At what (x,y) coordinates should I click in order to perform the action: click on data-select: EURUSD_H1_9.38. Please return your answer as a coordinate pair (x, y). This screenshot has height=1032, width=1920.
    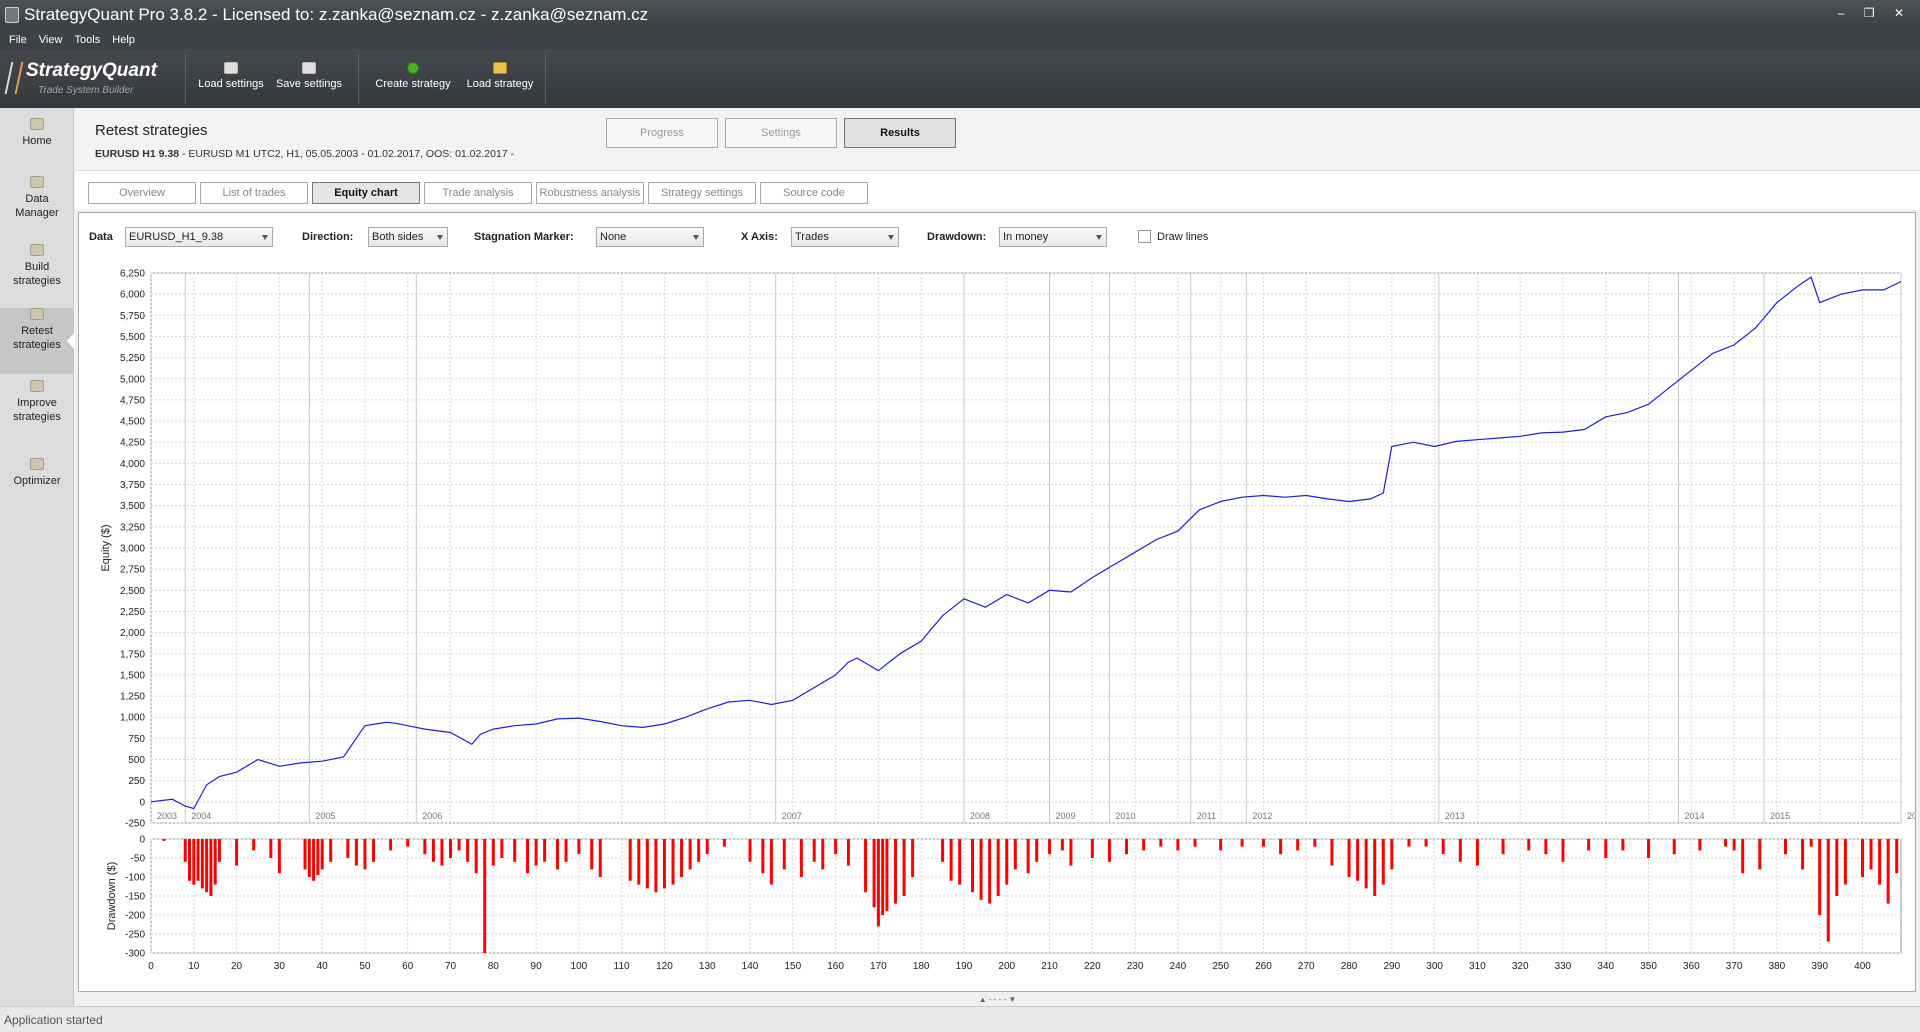
    Looking at the image, I should click on (199, 237).